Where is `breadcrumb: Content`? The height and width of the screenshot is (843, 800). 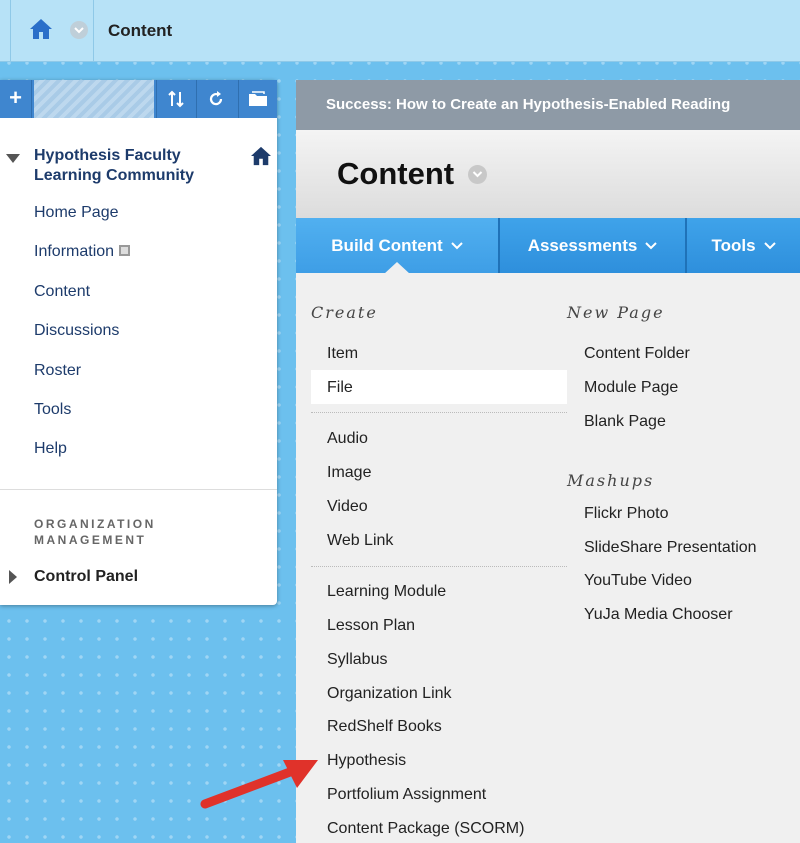 breadcrumb: Content is located at coordinates (140, 31).